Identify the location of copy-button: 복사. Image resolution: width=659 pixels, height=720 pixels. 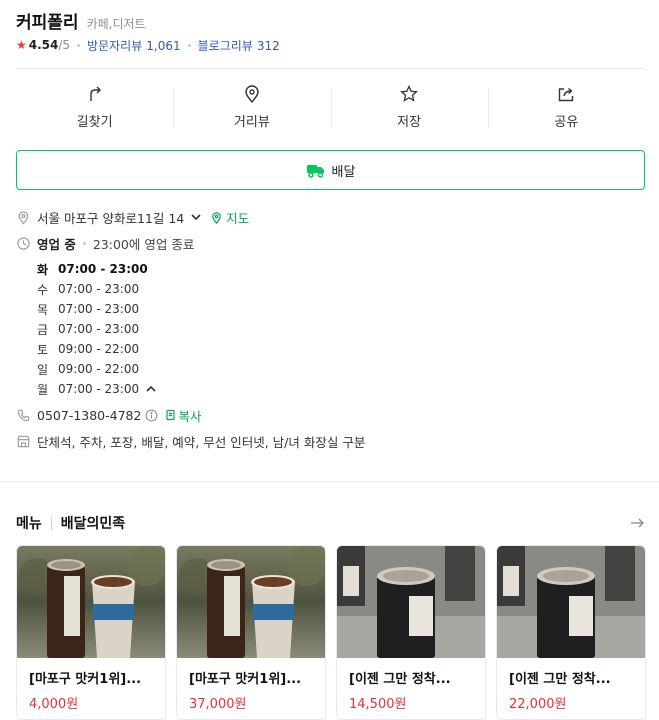
(182, 415).